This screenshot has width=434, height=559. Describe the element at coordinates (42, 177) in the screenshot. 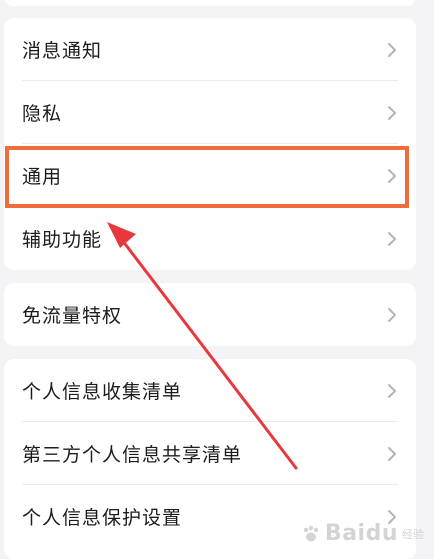

I see `settings-item-label: 通用` at that location.